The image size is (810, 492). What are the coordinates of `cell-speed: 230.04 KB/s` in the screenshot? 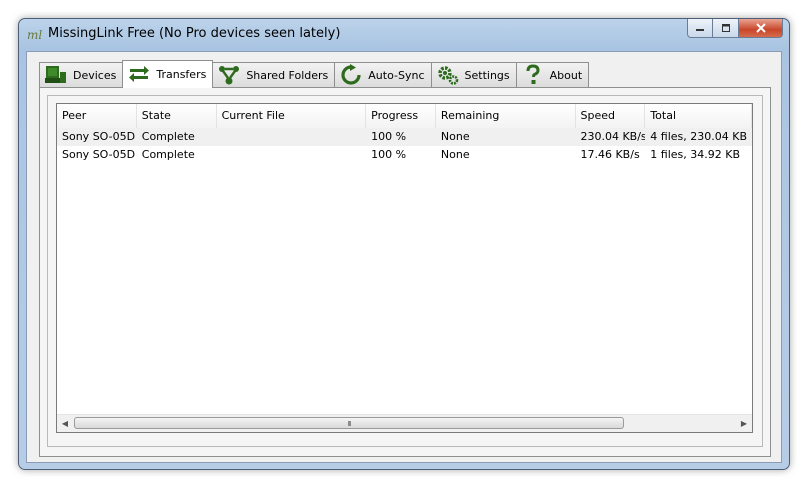 It's located at (613, 136).